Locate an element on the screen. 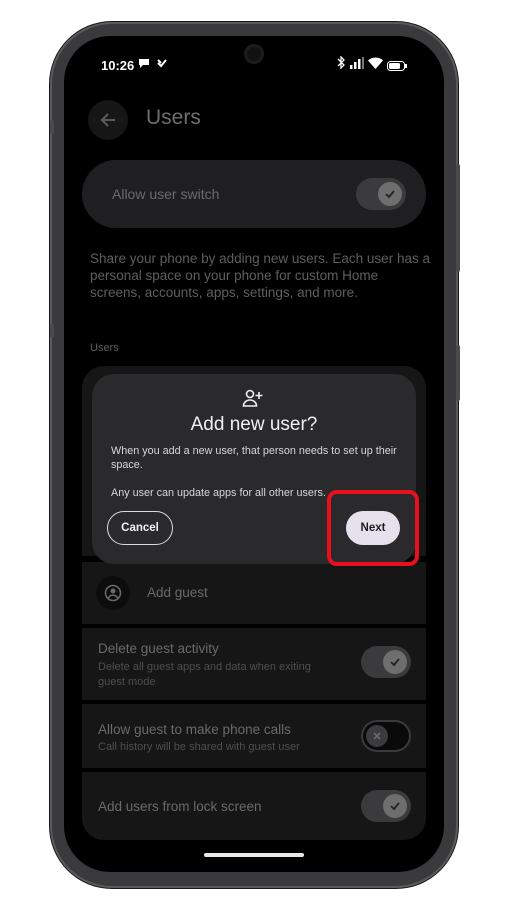 The width and height of the screenshot is (512, 910). power-button is located at coordinates (458, 373).